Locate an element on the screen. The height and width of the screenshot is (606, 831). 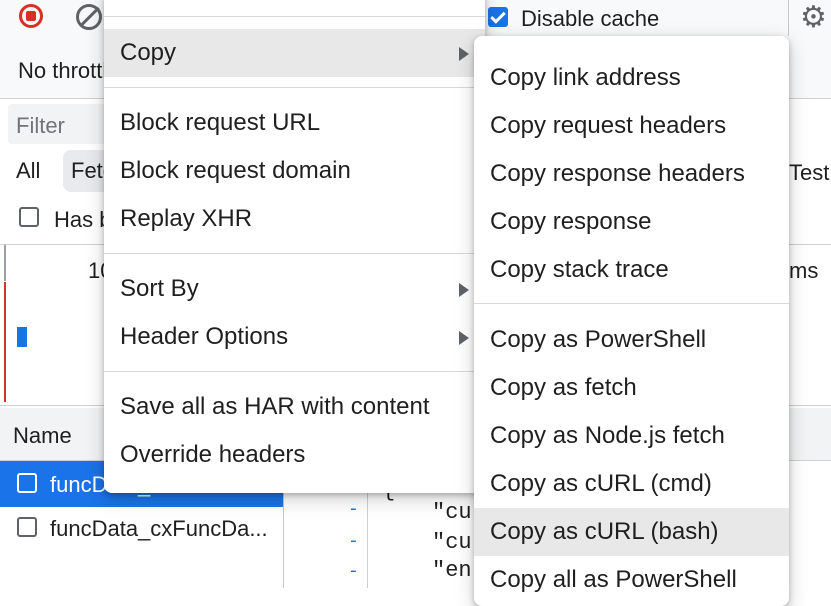
filter-placeholder: Filter is located at coordinates (40, 125).